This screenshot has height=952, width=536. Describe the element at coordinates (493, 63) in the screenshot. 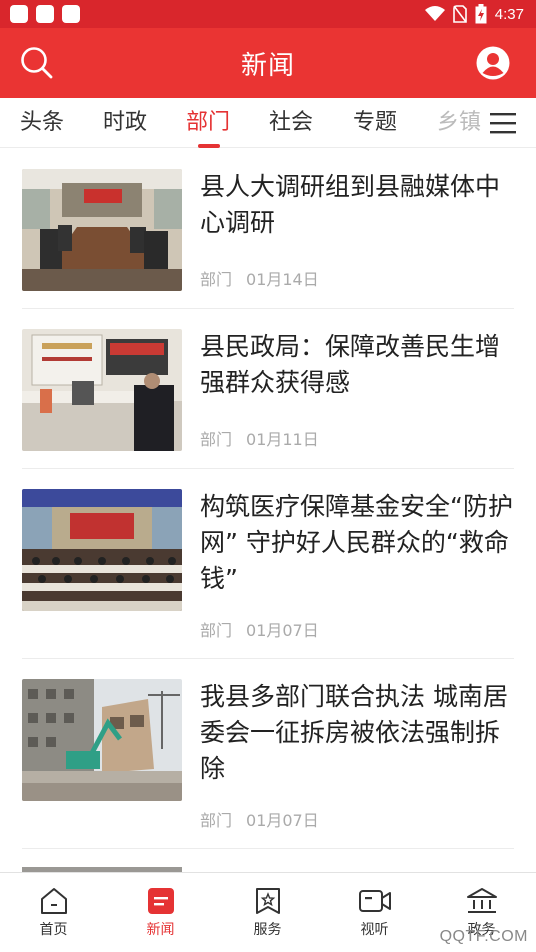

I see `user-icon` at that location.